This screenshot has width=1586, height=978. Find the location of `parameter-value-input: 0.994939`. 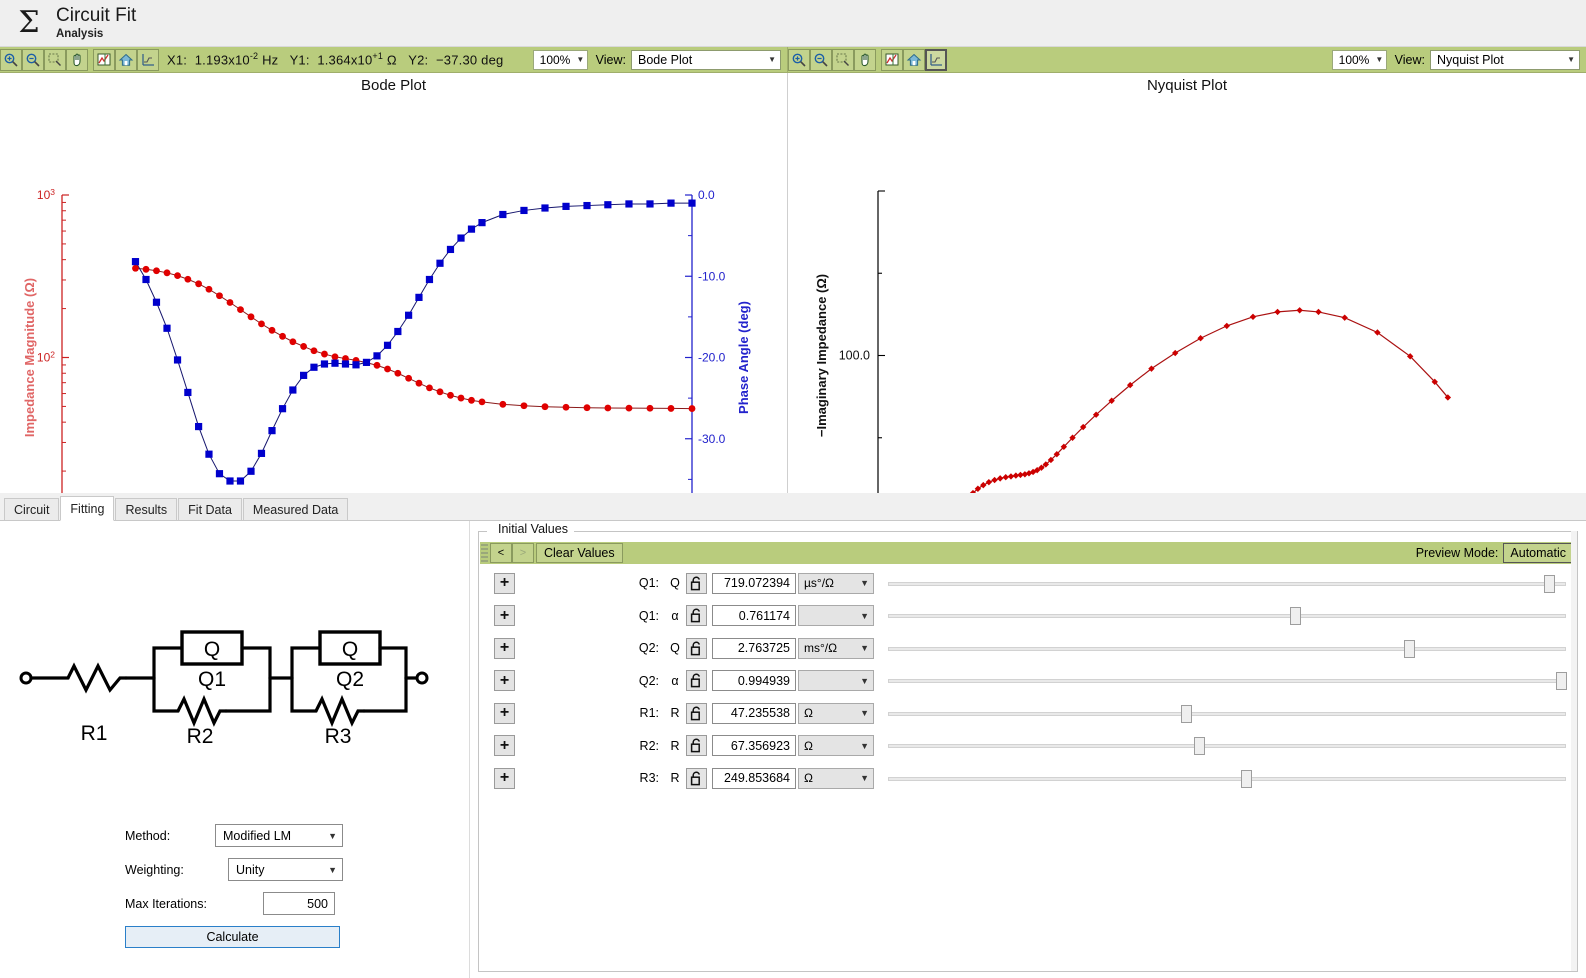

parameter-value-input: 0.994939 is located at coordinates (754, 681).